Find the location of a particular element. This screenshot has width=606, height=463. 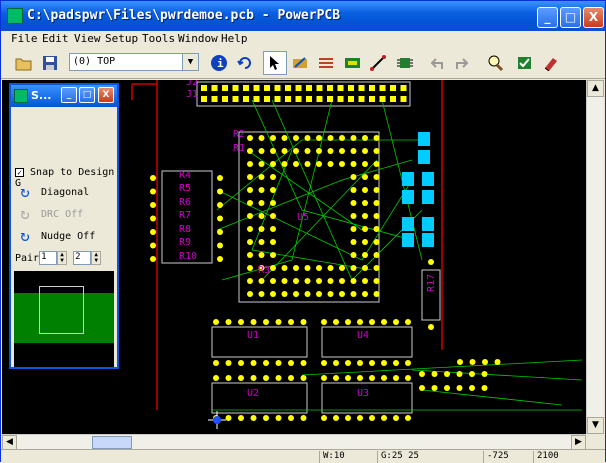

scroll-down-arrow-icon: ▼ is located at coordinates (595, 425).